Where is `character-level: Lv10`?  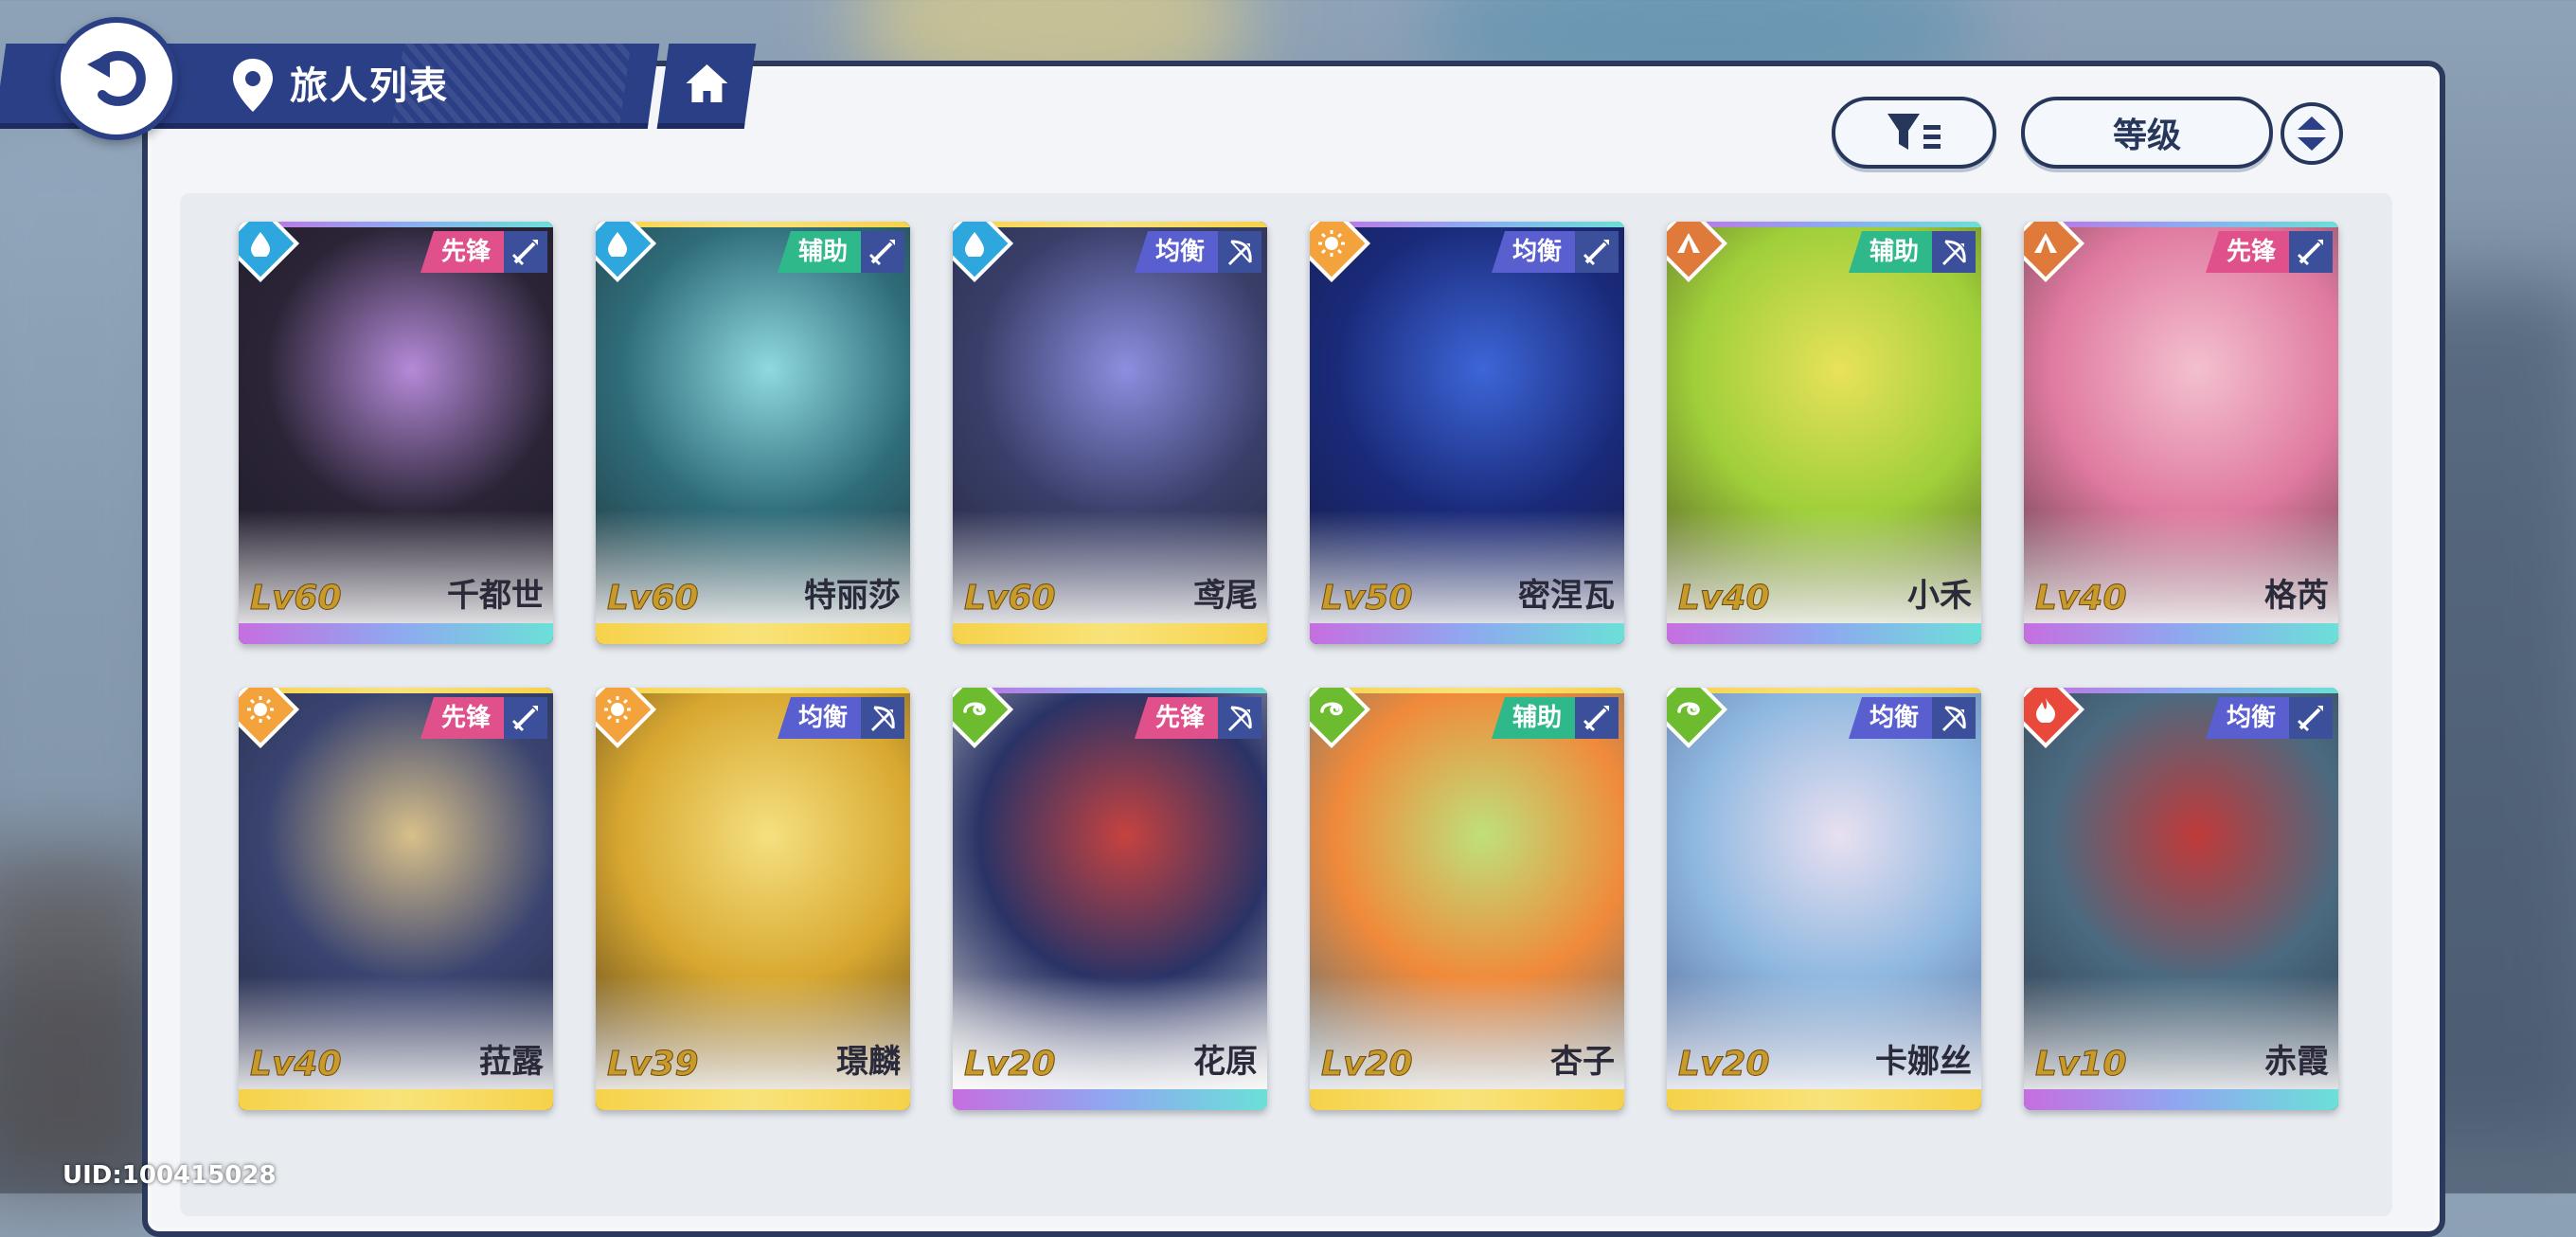 character-level: Lv10 is located at coordinates (2081, 1065).